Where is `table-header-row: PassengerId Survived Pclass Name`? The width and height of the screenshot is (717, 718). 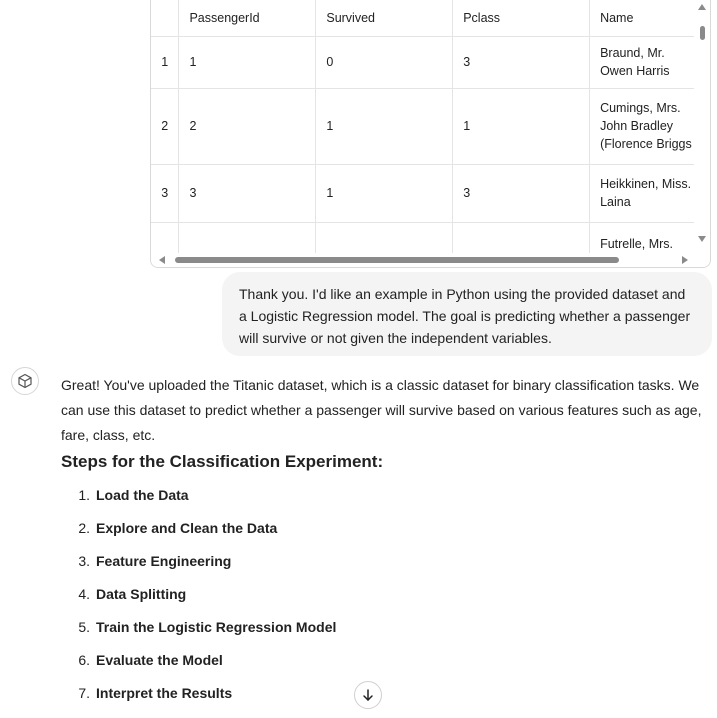
table-header-row: PassengerId Survived Pclass Name is located at coordinates (430, 18).